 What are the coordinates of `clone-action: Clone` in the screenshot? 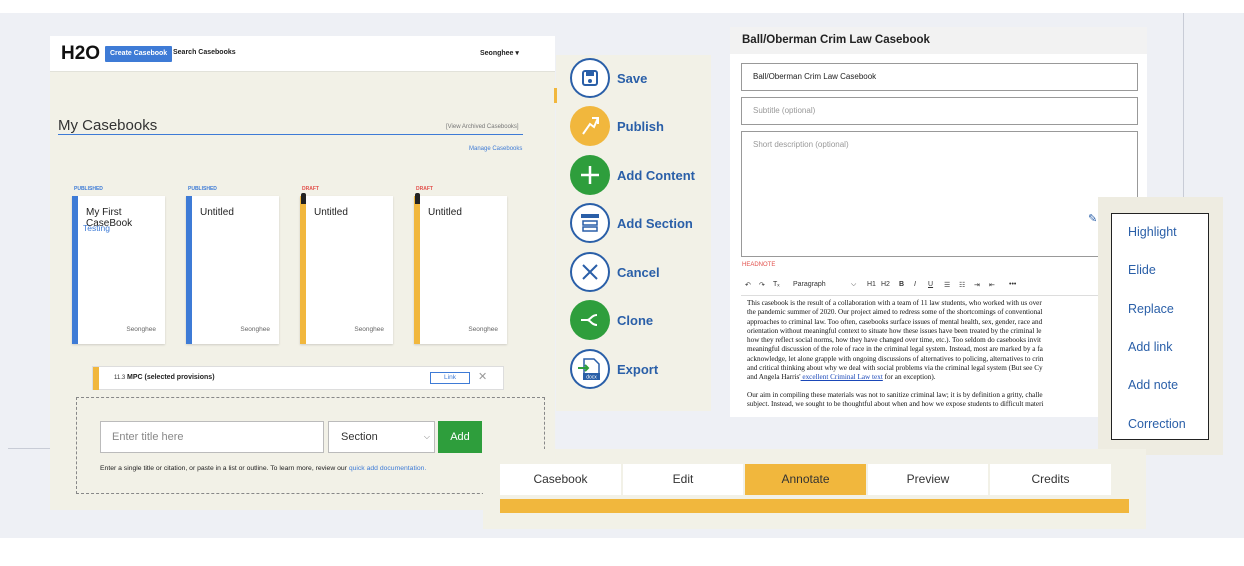 It's located at (645, 322).